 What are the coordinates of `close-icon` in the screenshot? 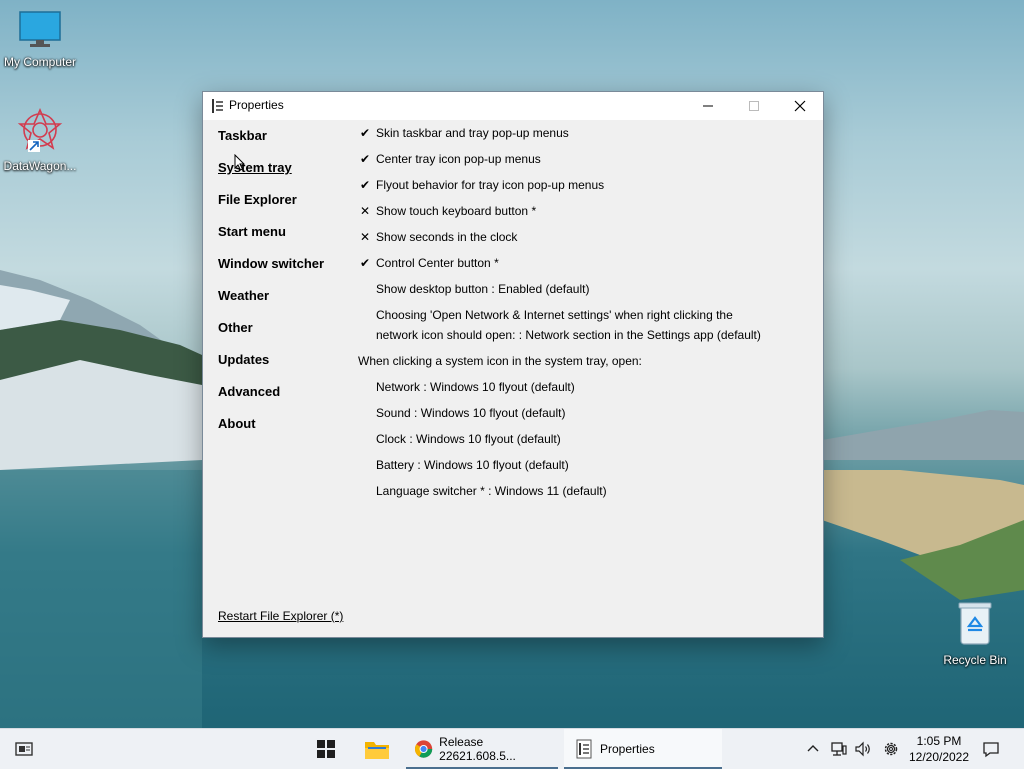 It's located at (800, 106).